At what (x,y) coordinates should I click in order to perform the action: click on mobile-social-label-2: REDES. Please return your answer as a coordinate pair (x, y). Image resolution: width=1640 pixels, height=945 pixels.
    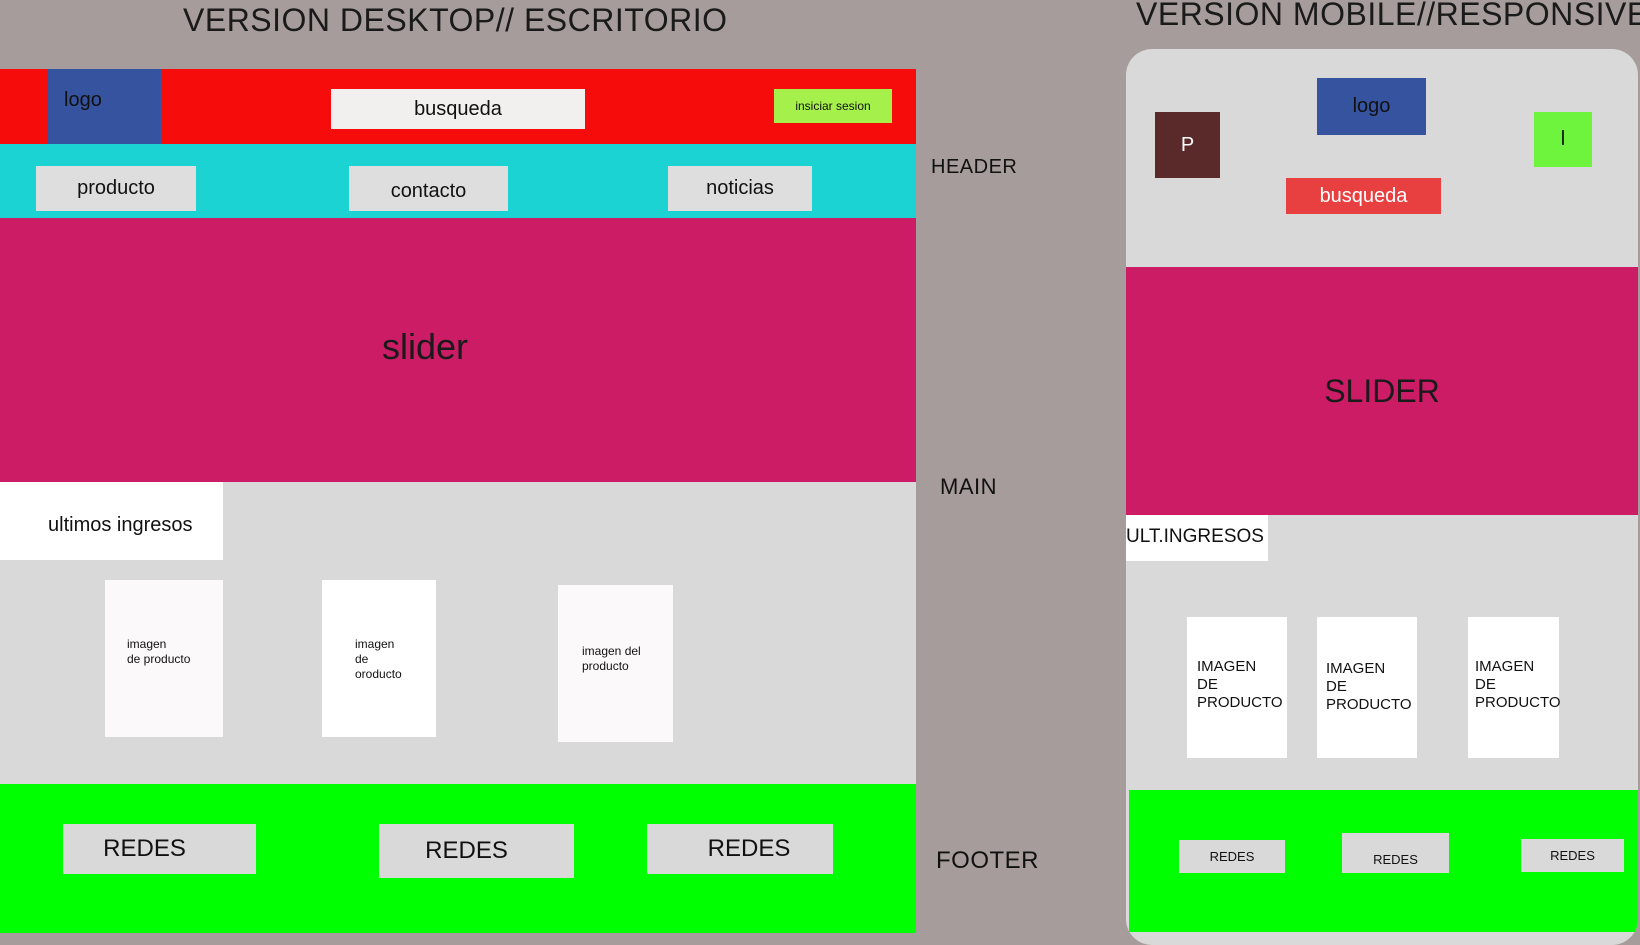
    Looking at the image, I should click on (1395, 859).